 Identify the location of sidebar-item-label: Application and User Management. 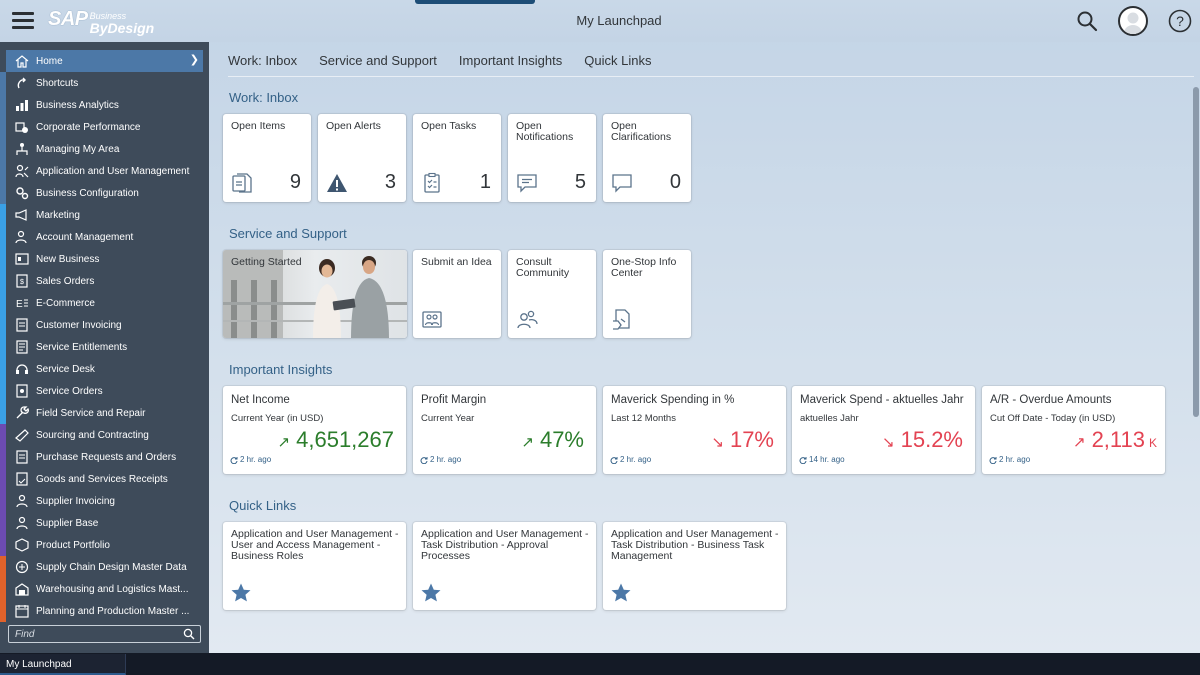
(113, 171).